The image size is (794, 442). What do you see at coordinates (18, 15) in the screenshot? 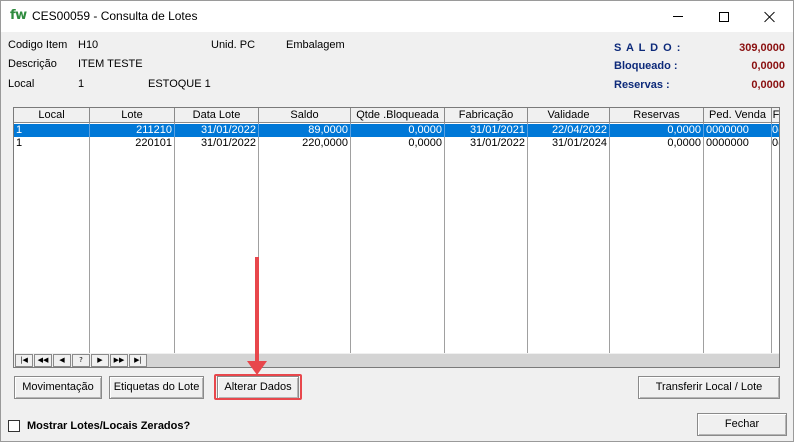
I see `app-logo-icon: fw` at bounding box center [18, 15].